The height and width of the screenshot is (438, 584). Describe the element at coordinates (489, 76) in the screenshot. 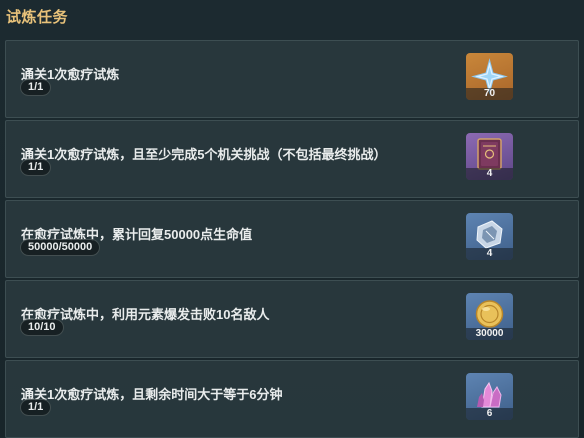

I see `reward-item: 70` at that location.